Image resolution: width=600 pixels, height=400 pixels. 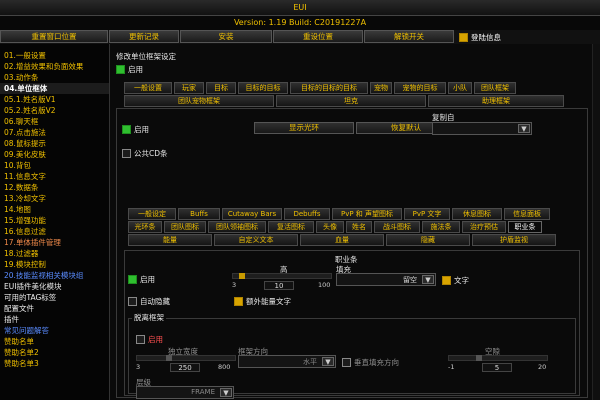 What do you see at coordinates (126, 129) in the screenshot?
I see `raid-enable-checkbox` at bounding box center [126, 129].